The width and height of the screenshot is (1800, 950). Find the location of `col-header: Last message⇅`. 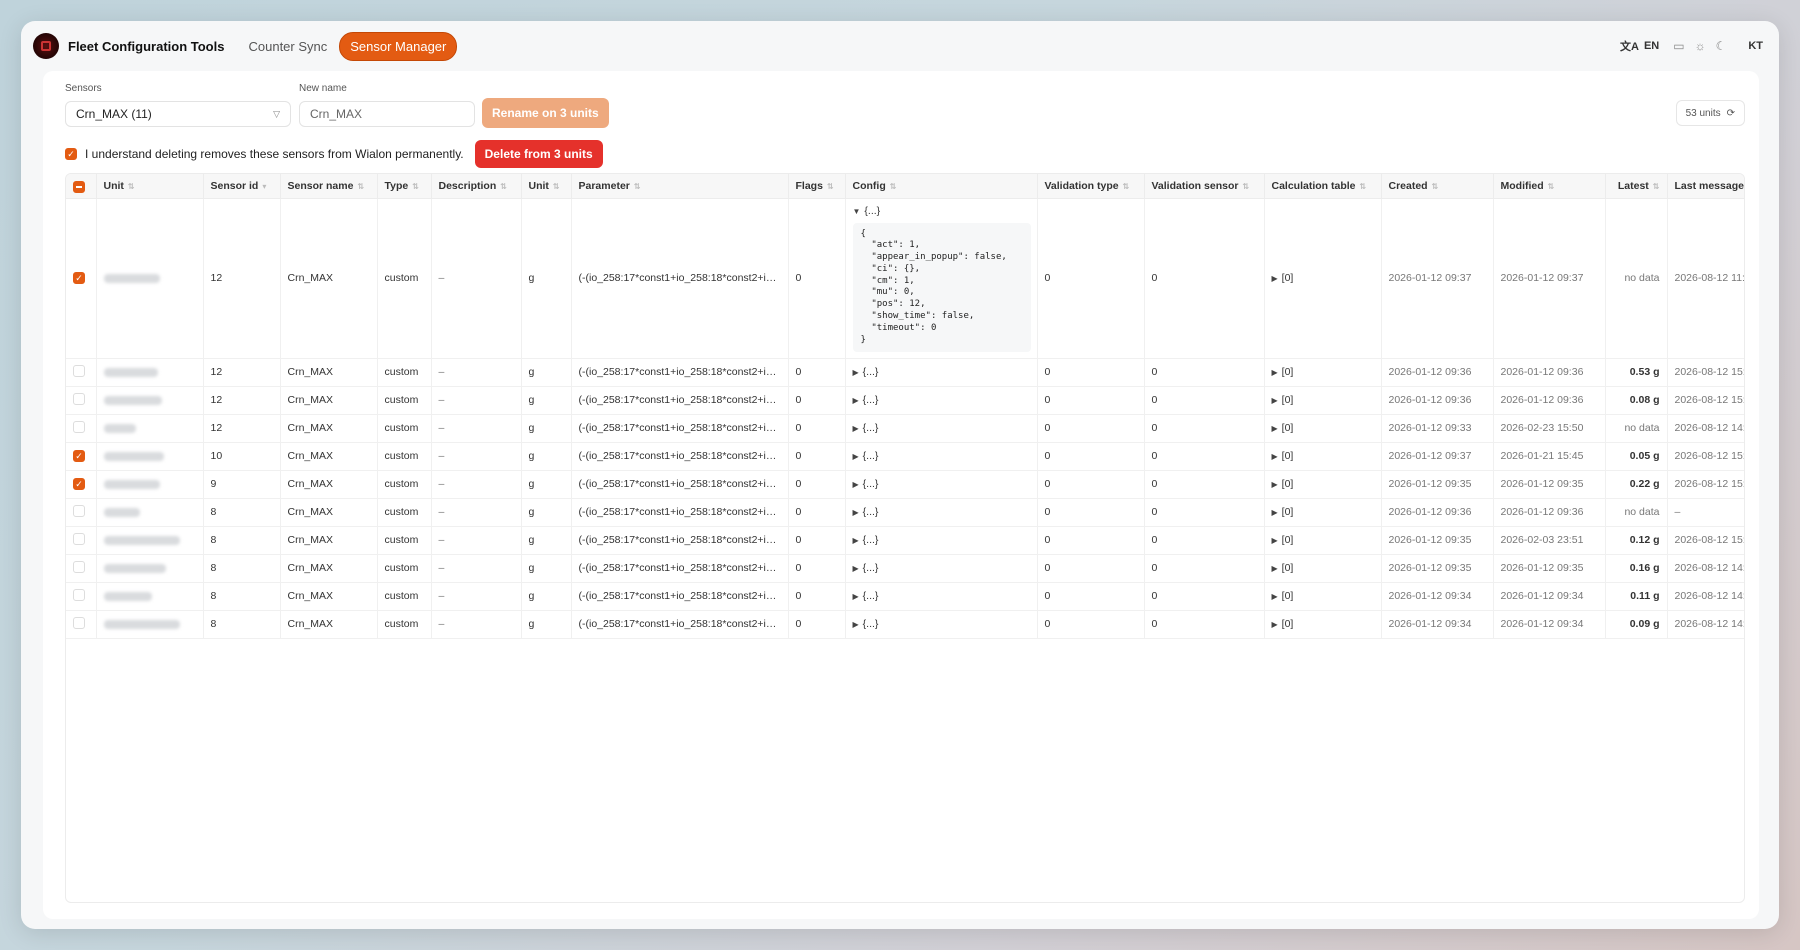

col-header: Last message⇅ is located at coordinates (1705, 186).